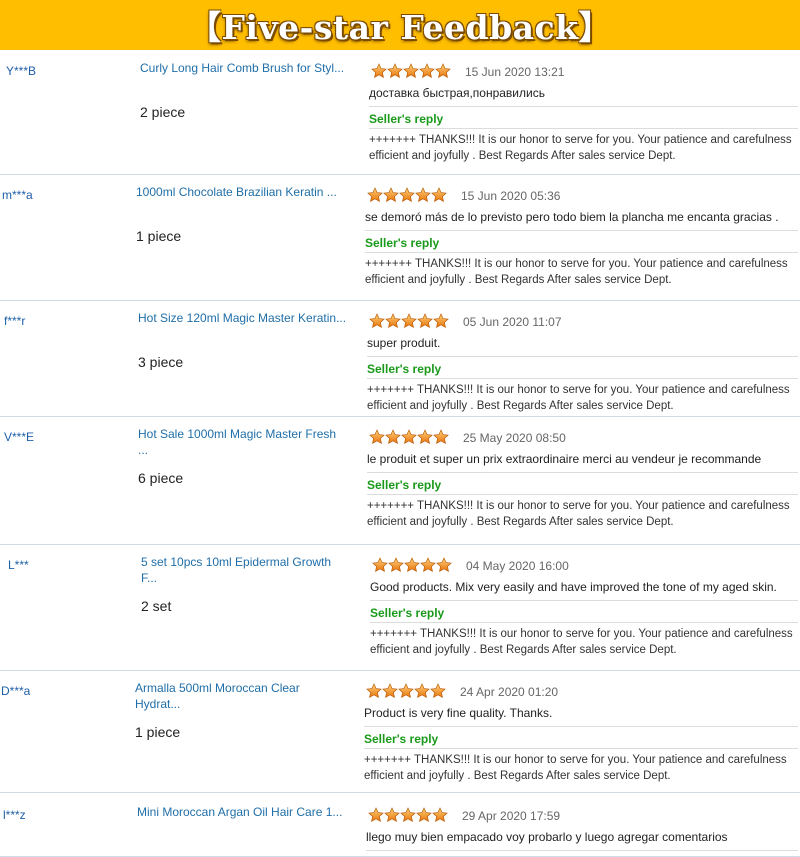 Image resolution: width=800 pixels, height=857 pixels. What do you see at coordinates (511, 816) in the screenshot?
I see `review-date: 29 Apr 2020 17:59` at bounding box center [511, 816].